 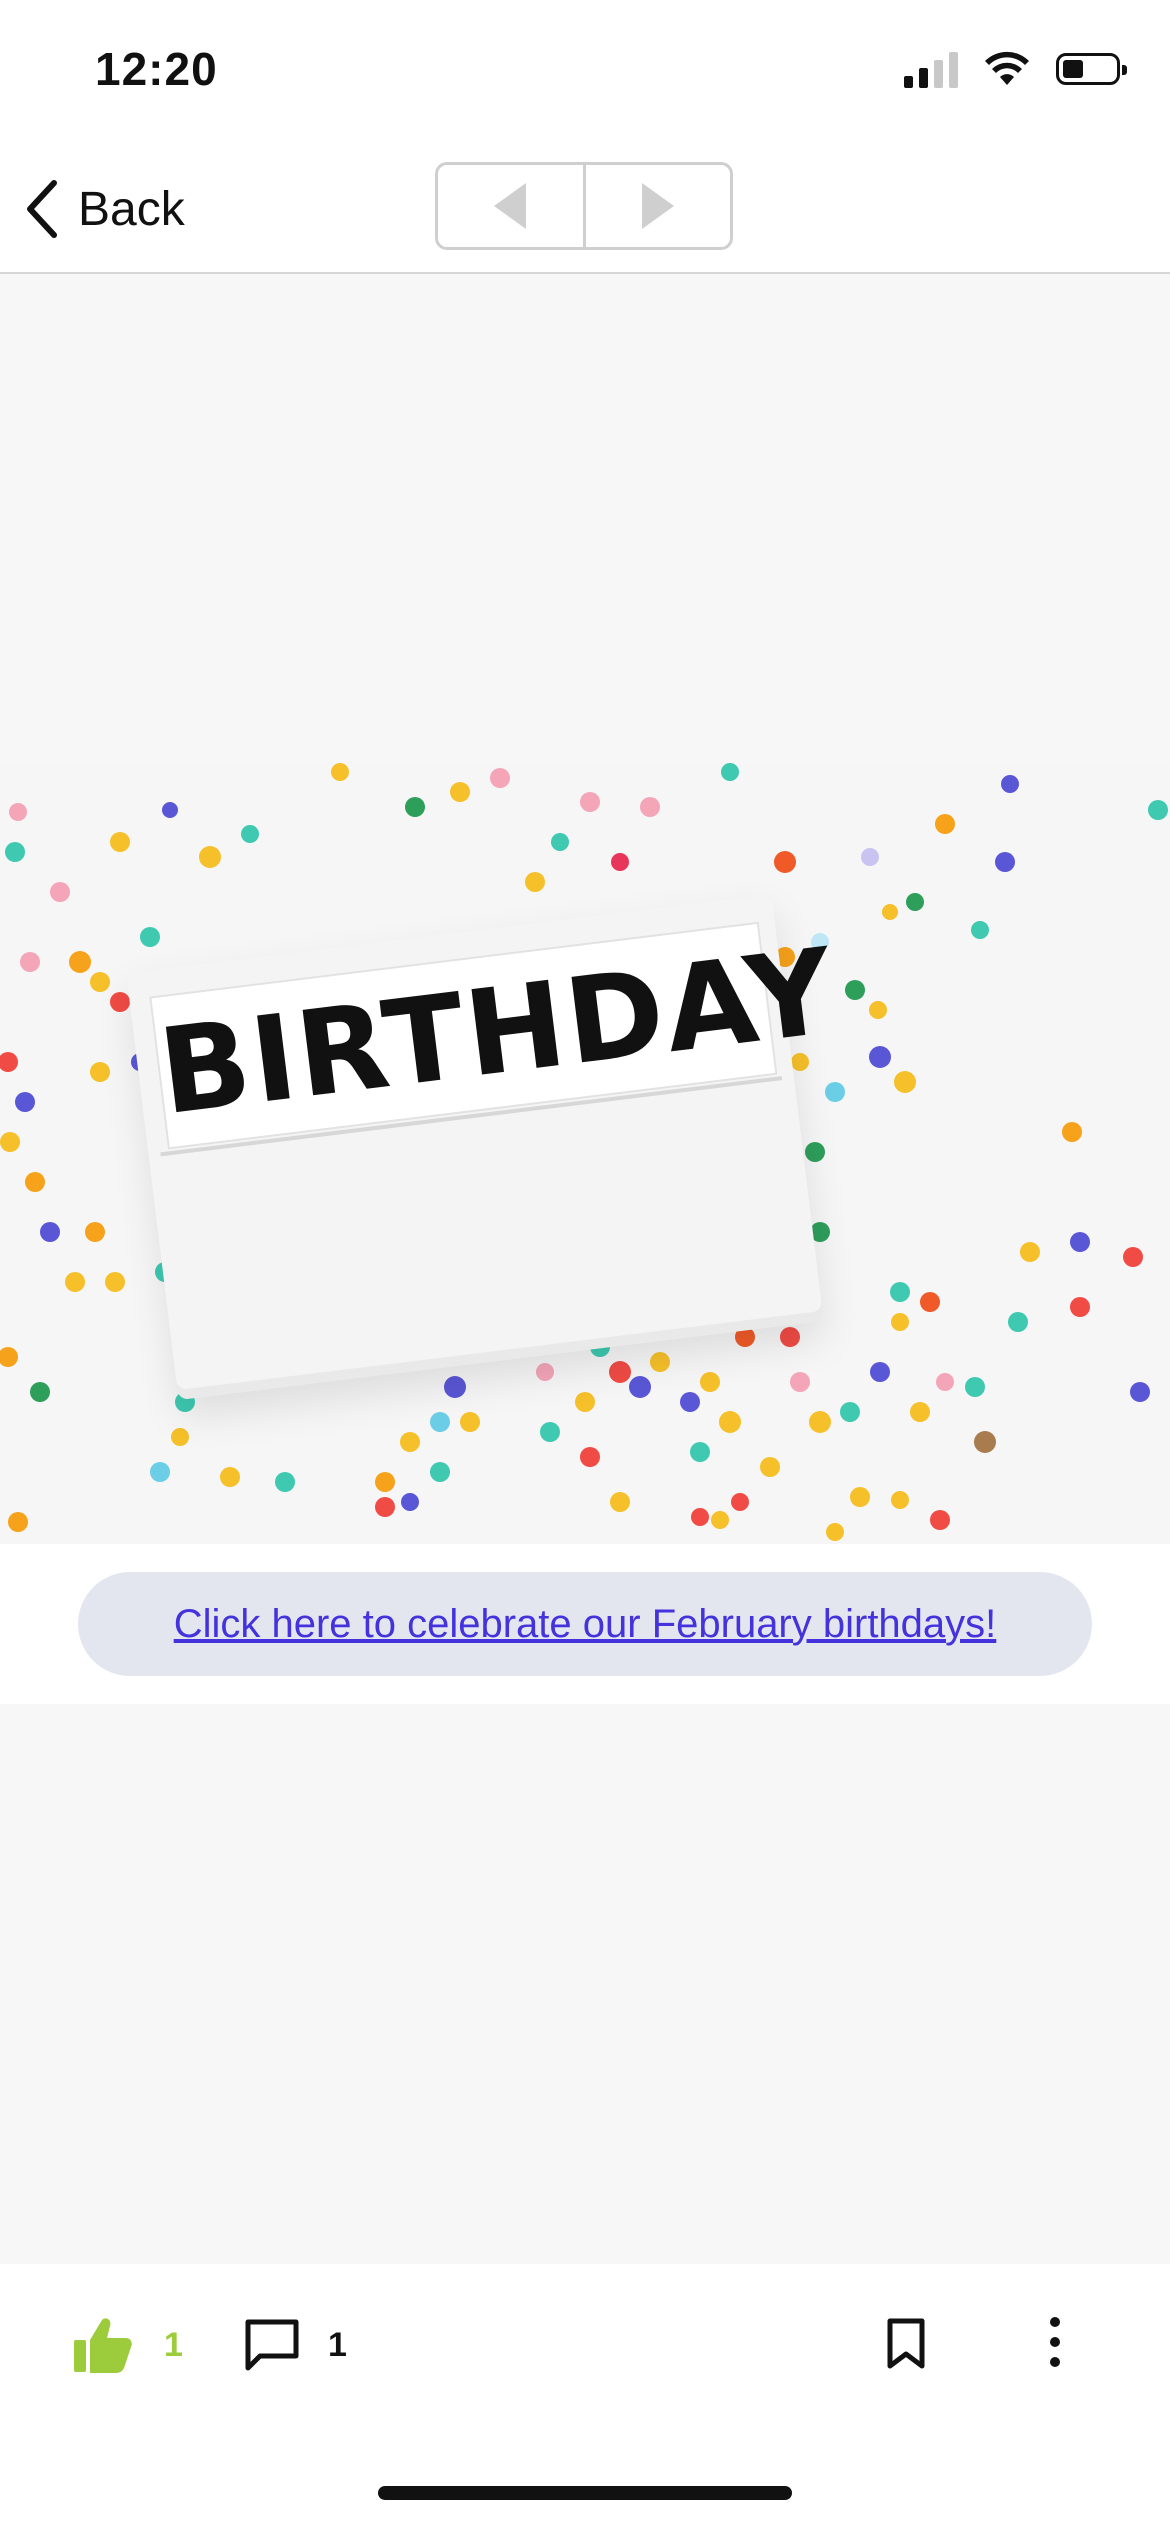 What do you see at coordinates (585, 75) in the screenshot?
I see `status-bar: 12:20` at bounding box center [585, 75].